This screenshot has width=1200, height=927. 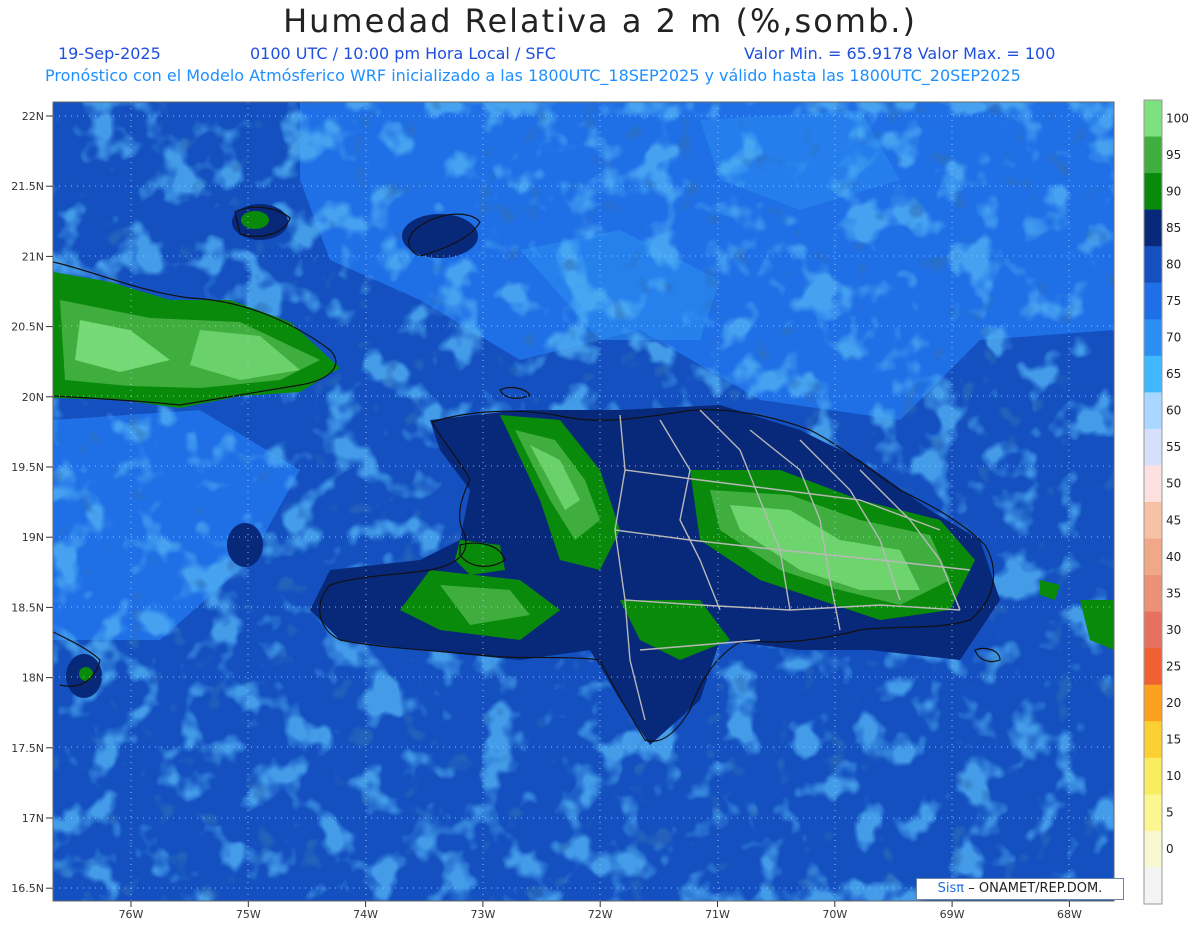 What do you see at coordinates (1173, 155) in the screenshot?
I see `colorbar-label: 95` at bounding box center [1173, 155].